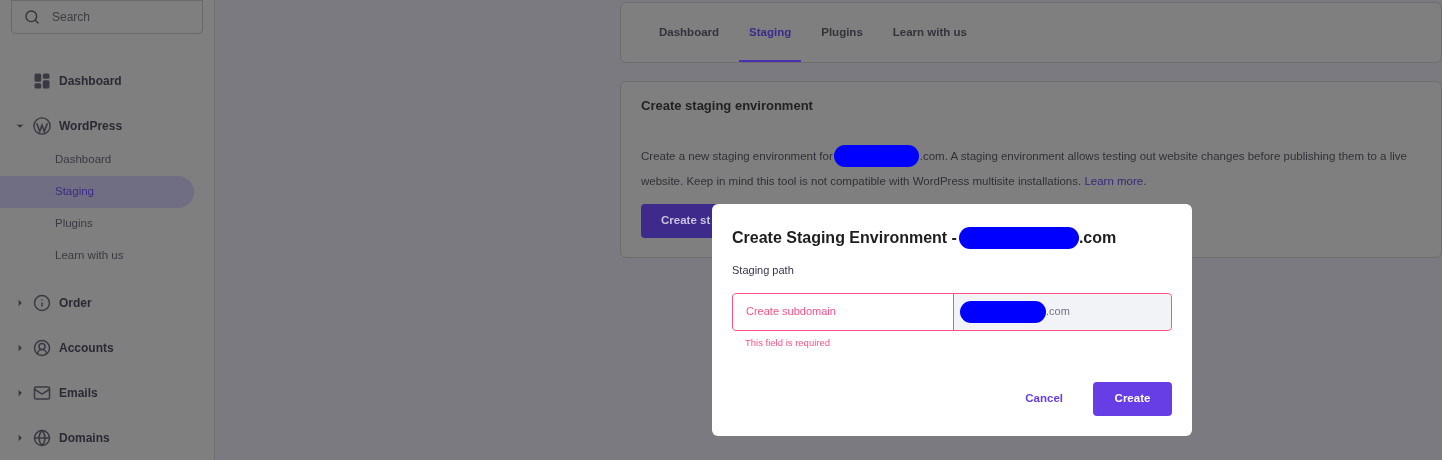  Describe the element at coordinates (1132, 399) in the screenshot. I see `create-button: Create` at that location.